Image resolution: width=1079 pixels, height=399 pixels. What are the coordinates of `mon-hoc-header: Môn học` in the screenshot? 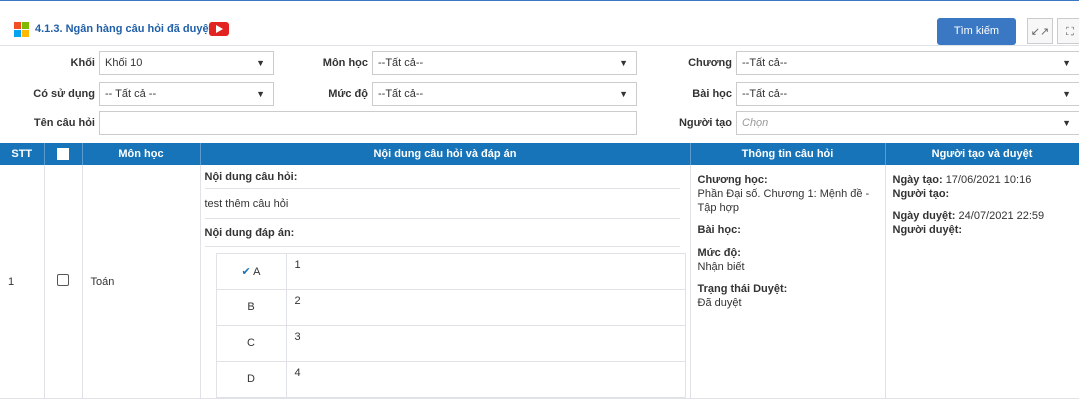 It's located at (141, 154).